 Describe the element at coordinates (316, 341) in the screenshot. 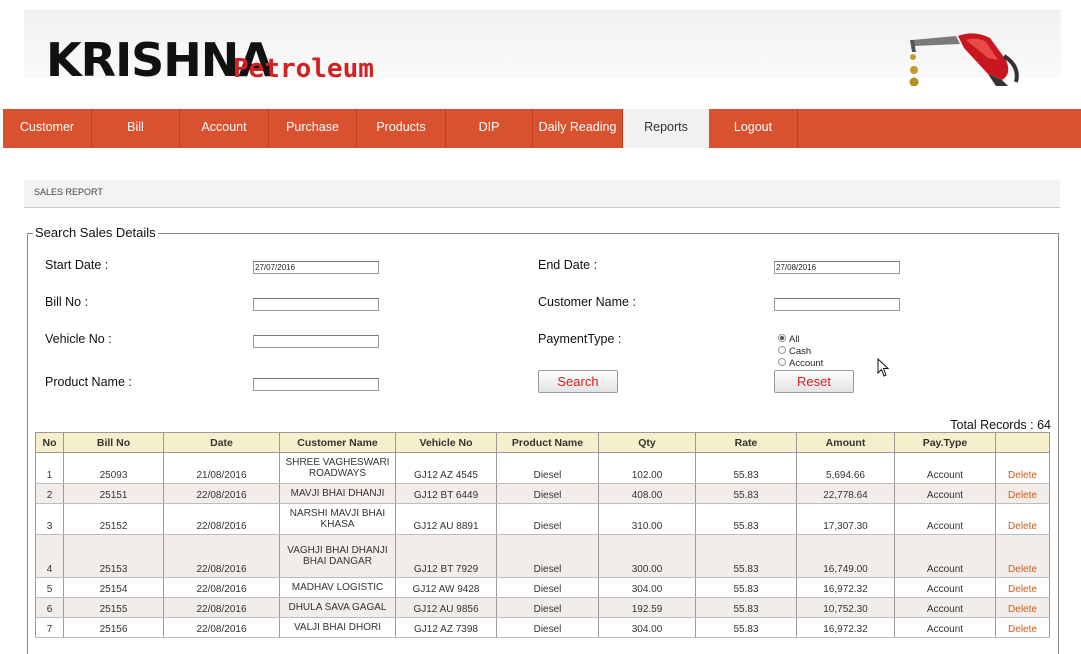

I see `vehicle-no-input` at that location.